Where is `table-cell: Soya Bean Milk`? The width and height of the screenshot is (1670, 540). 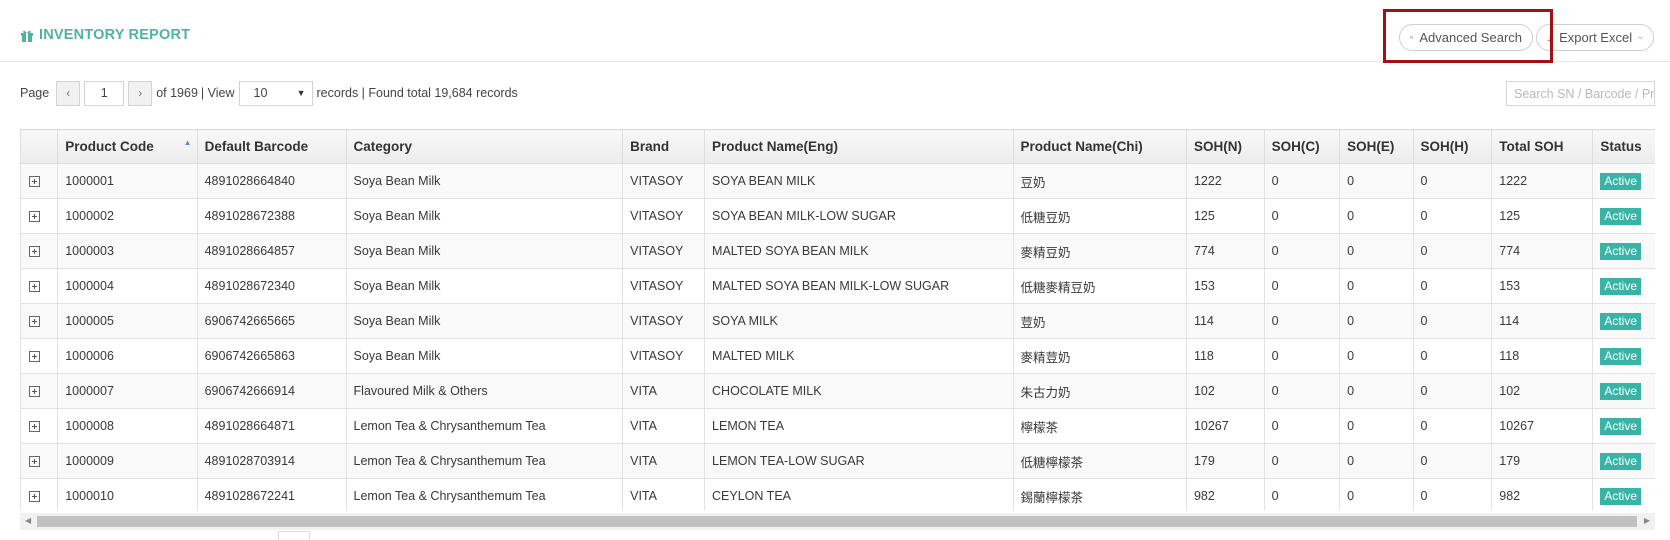 table-cell: Soya Bean Milk is located at coordinates (484, 356).